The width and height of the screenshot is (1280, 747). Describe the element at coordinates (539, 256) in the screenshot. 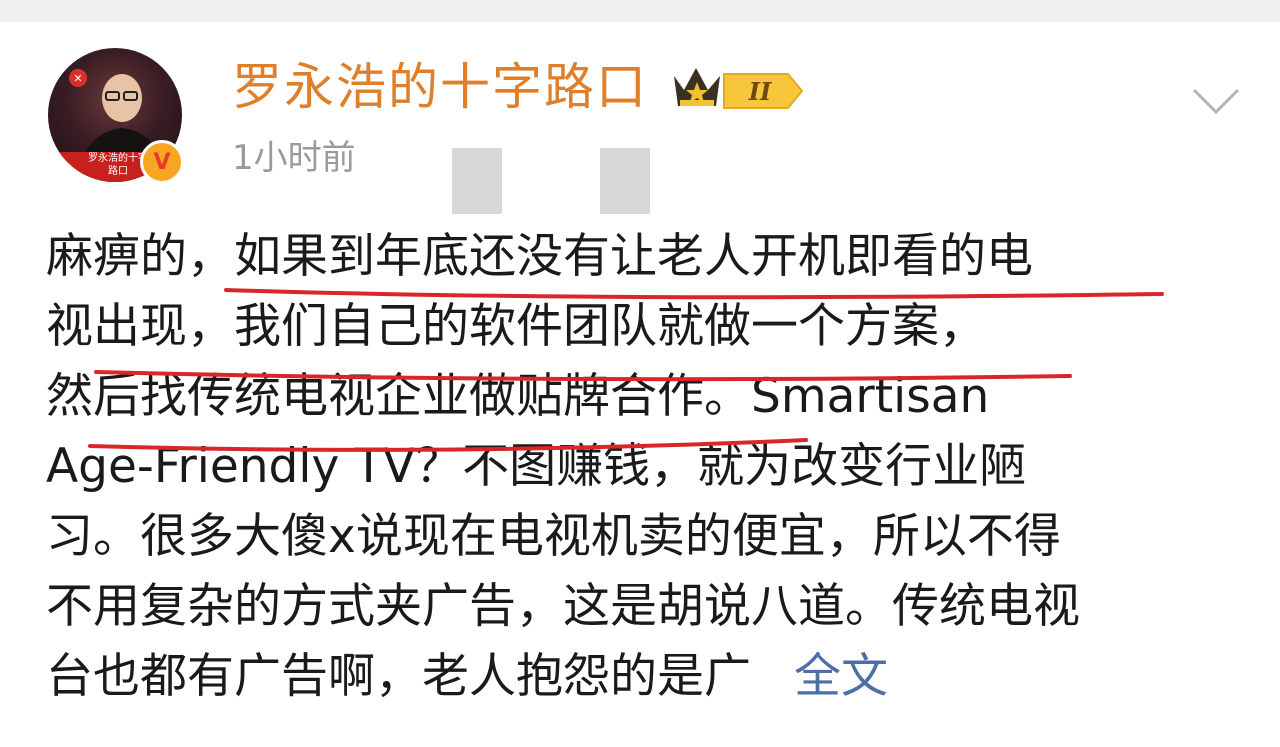

I see `post-line: 麻痹的，如果到年底还没有让老人开机即看的电` at that location.